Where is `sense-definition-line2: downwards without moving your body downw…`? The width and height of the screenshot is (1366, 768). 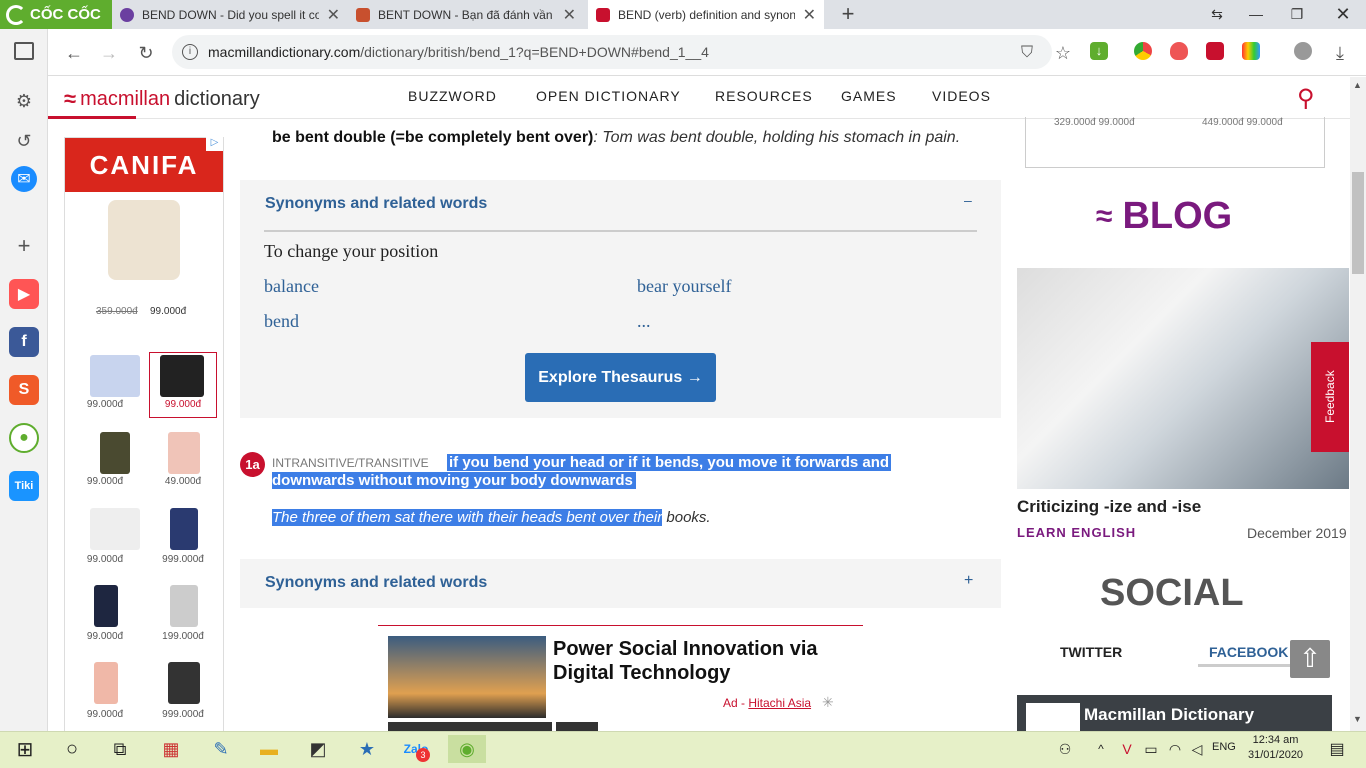
sense-definition-line2: downwards without moving your body downw… is located at coordinates (454, 480).